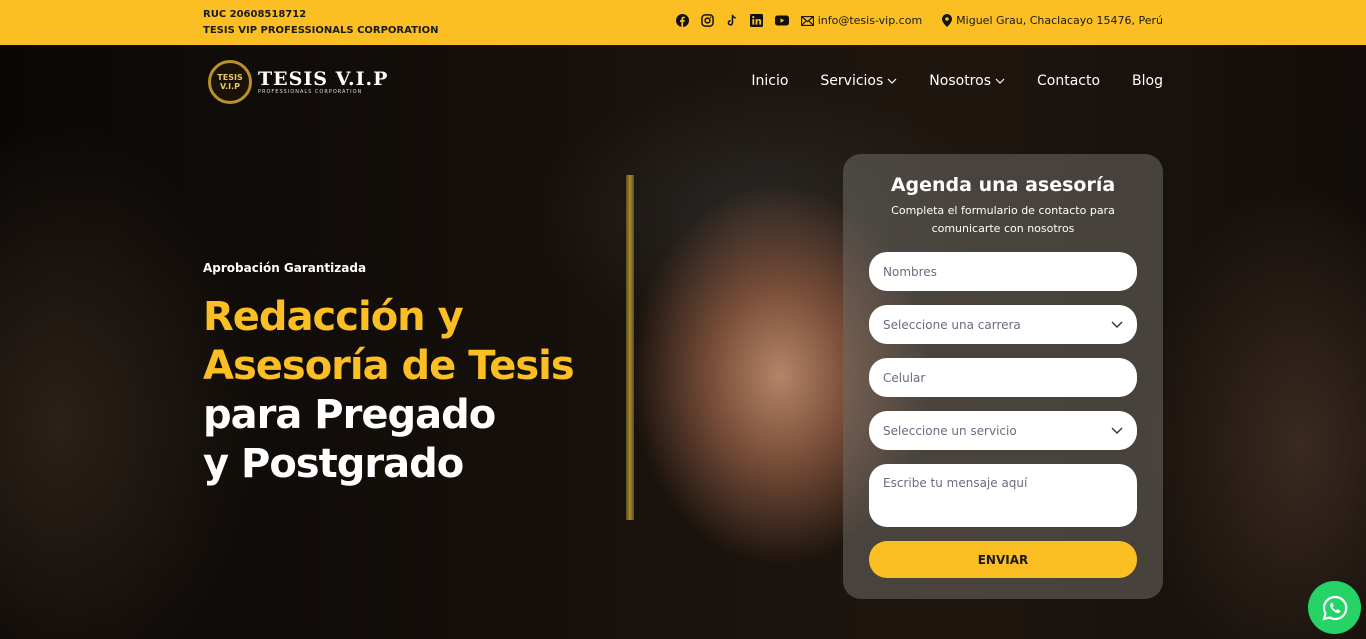  I want to click on address-link: Miguel Grau, Chaclacayo 15476, Perú, so click(1052, 20).